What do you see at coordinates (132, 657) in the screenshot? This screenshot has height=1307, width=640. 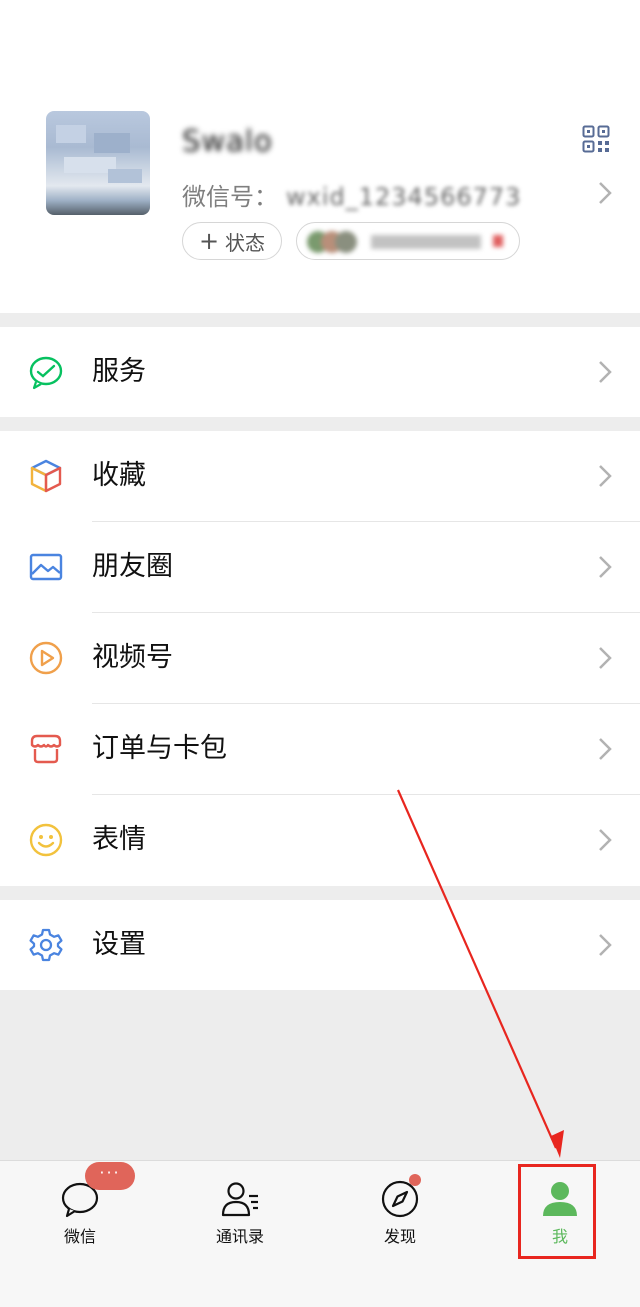 I see `menu-item-label: 视频号` at bounding box center [132, 657].